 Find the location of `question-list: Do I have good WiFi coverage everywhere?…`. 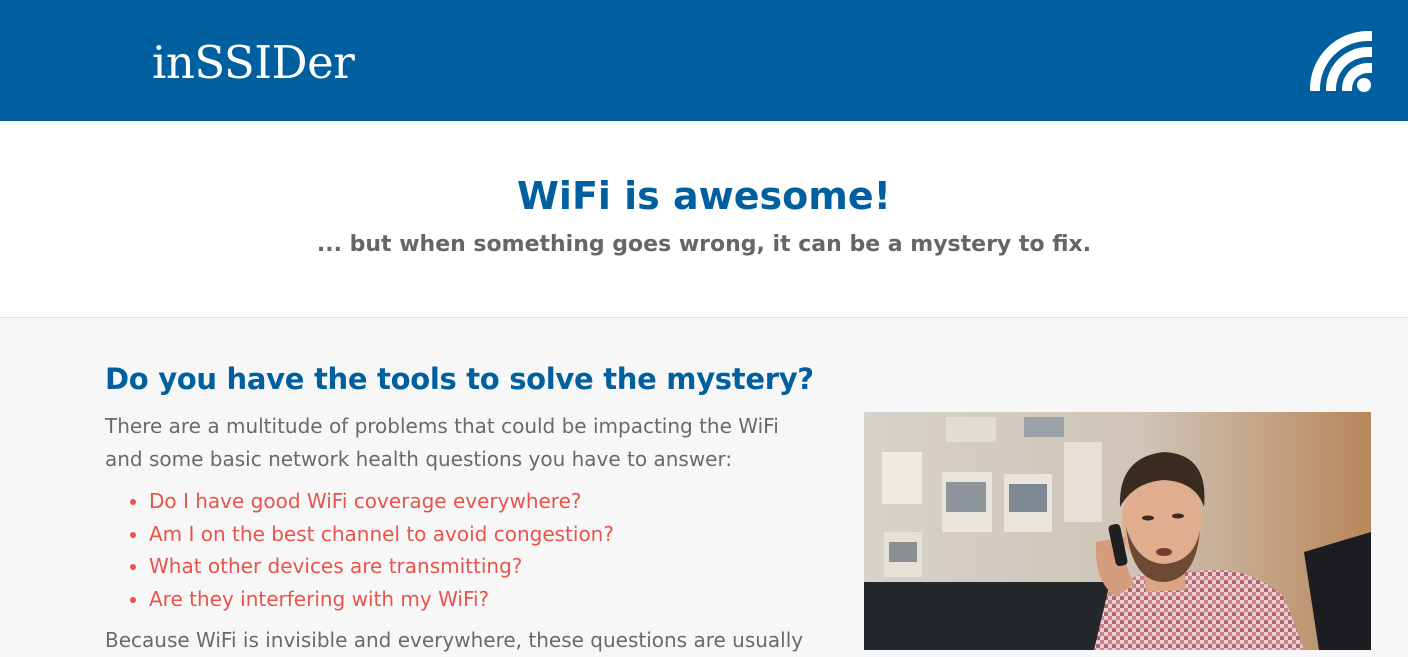

question-list: Do I have good WiFi coverage everywhere?… is located at coordinates (370, 550).